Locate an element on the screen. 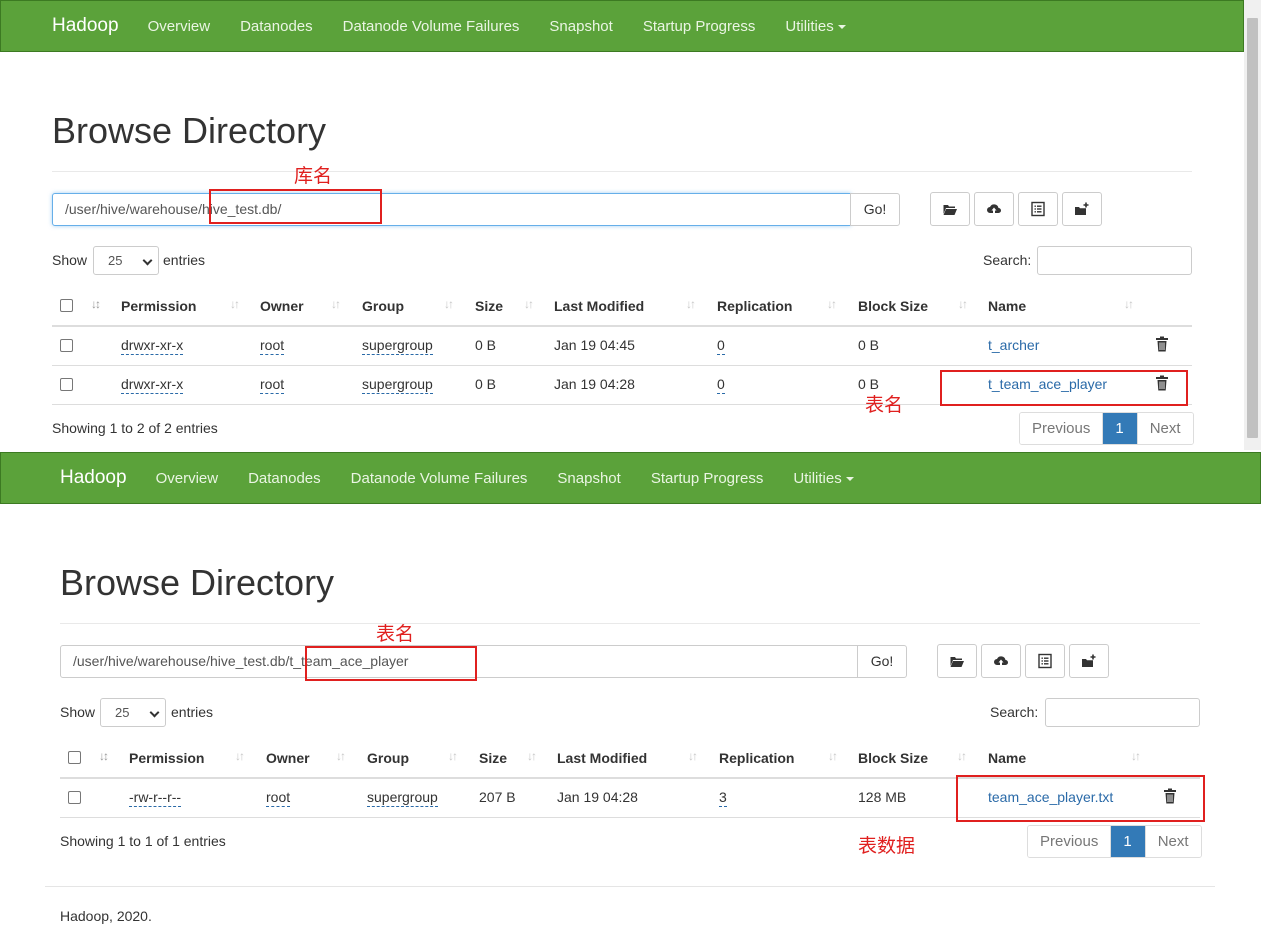 Image resolution: width=1261 pixels, height=940 pixels. list-icon is located at coordinates (1045, 661).